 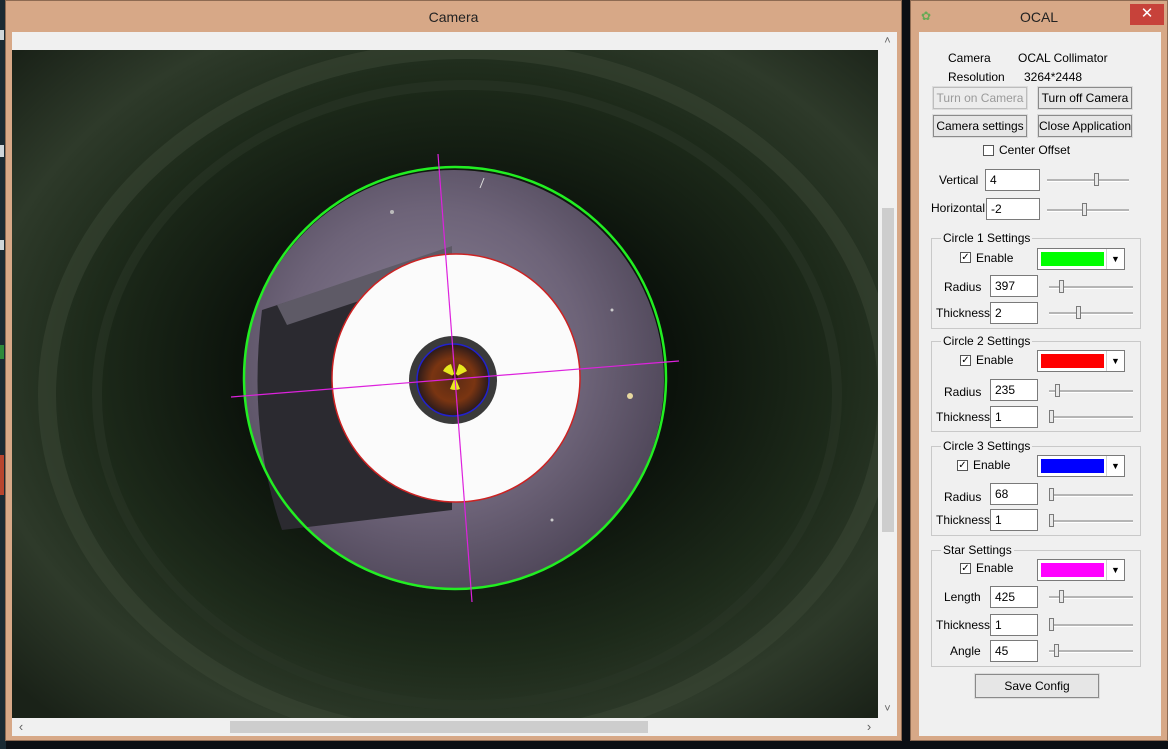 What do you see at coordinates (1035, 150) in the screenshot?
I see `center-offset-label: Center Offset` at bounding box center [1035, 150].